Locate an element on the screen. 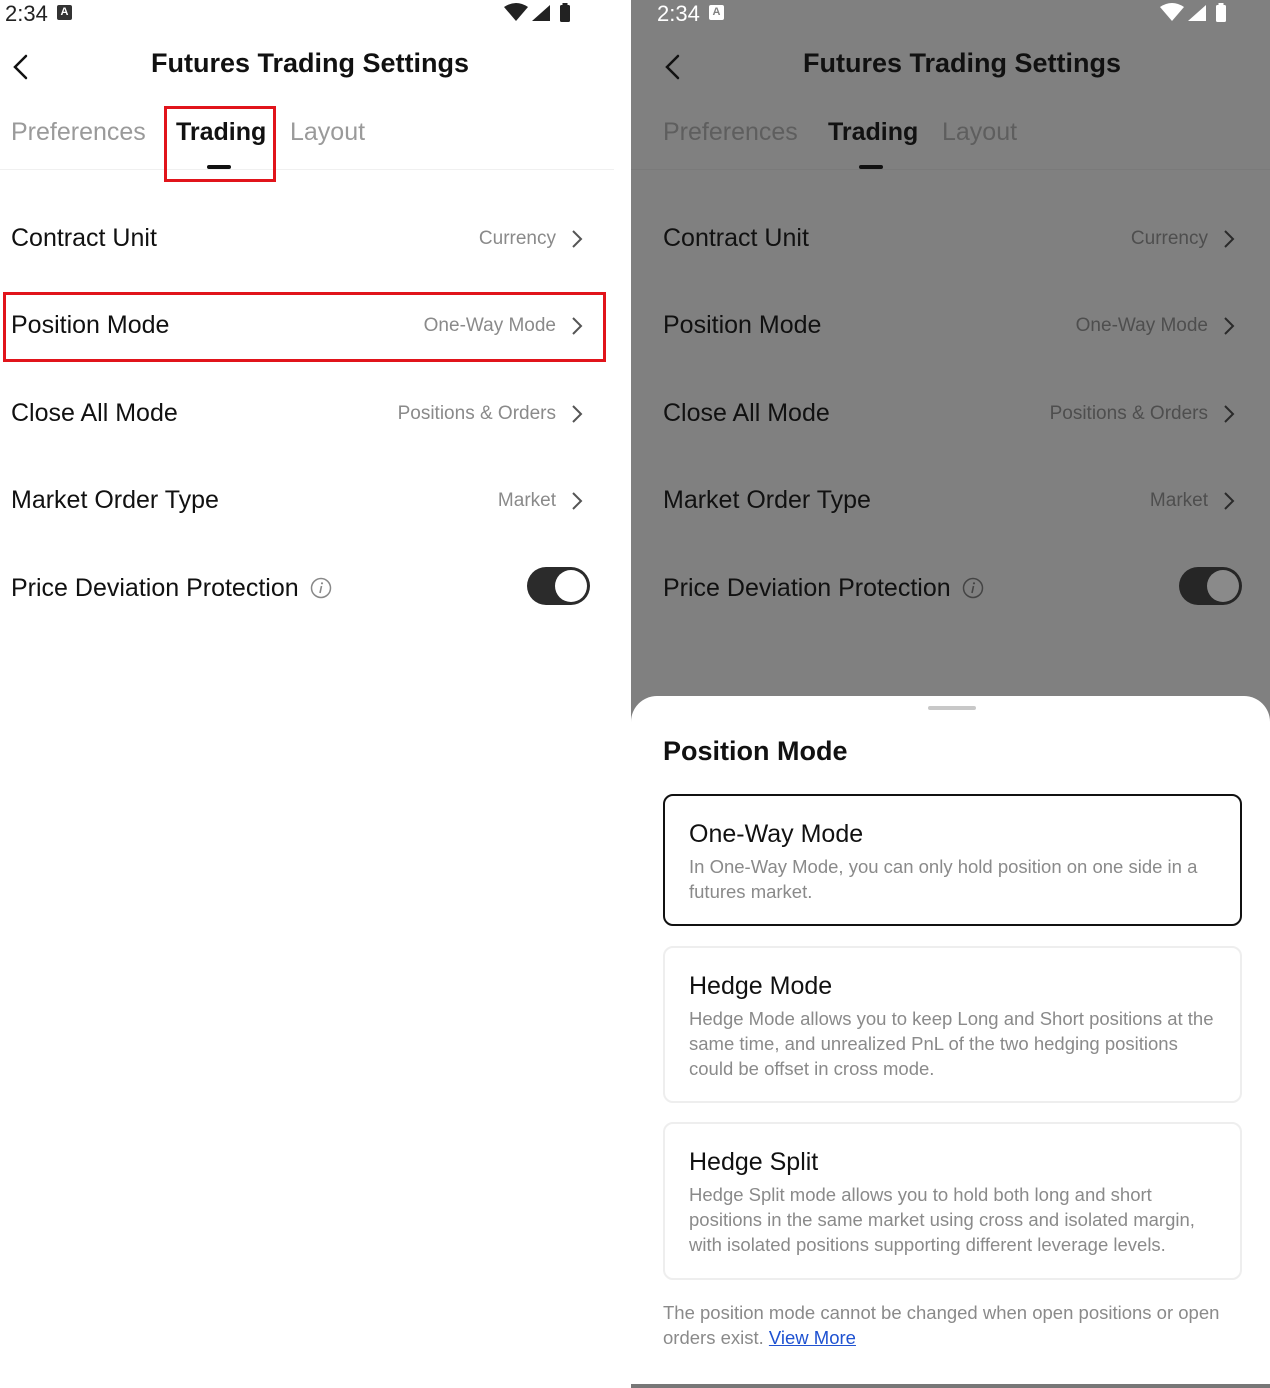 Image resolution: width=1270 pixels, height=1388 pixels. sheet-title: Position Mode is located at coordinates (755, 751).